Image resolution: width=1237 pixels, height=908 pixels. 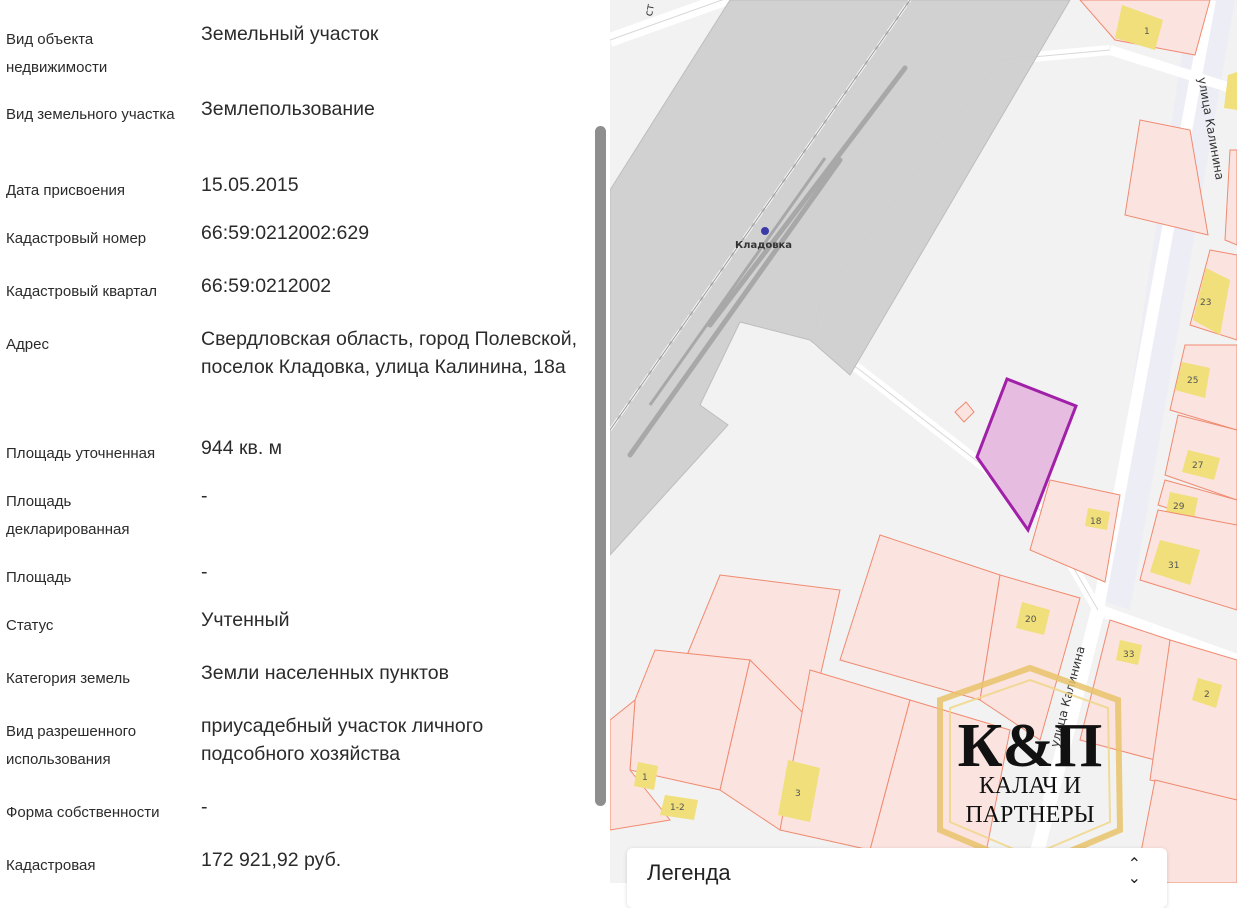 I want to click on property-label: Площадь, so click(x=39, y=577).